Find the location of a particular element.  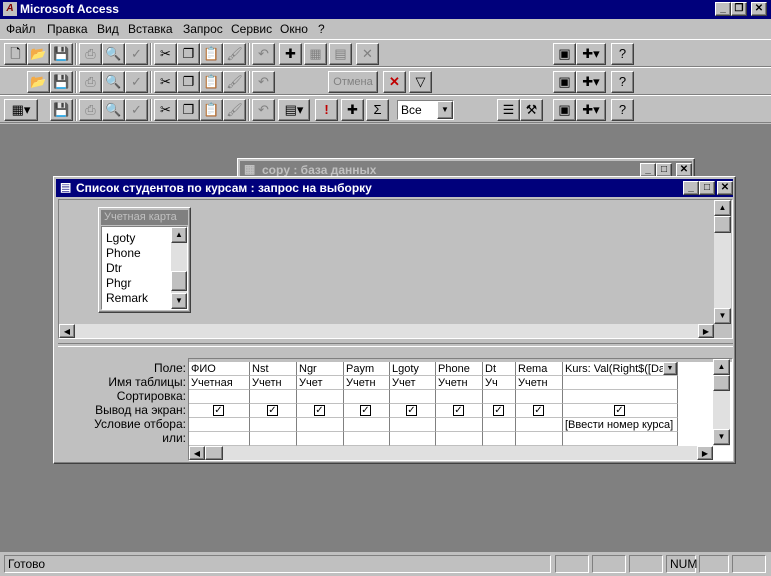

format-painter-icon: 🖌 is located at coordinates (234, 110).